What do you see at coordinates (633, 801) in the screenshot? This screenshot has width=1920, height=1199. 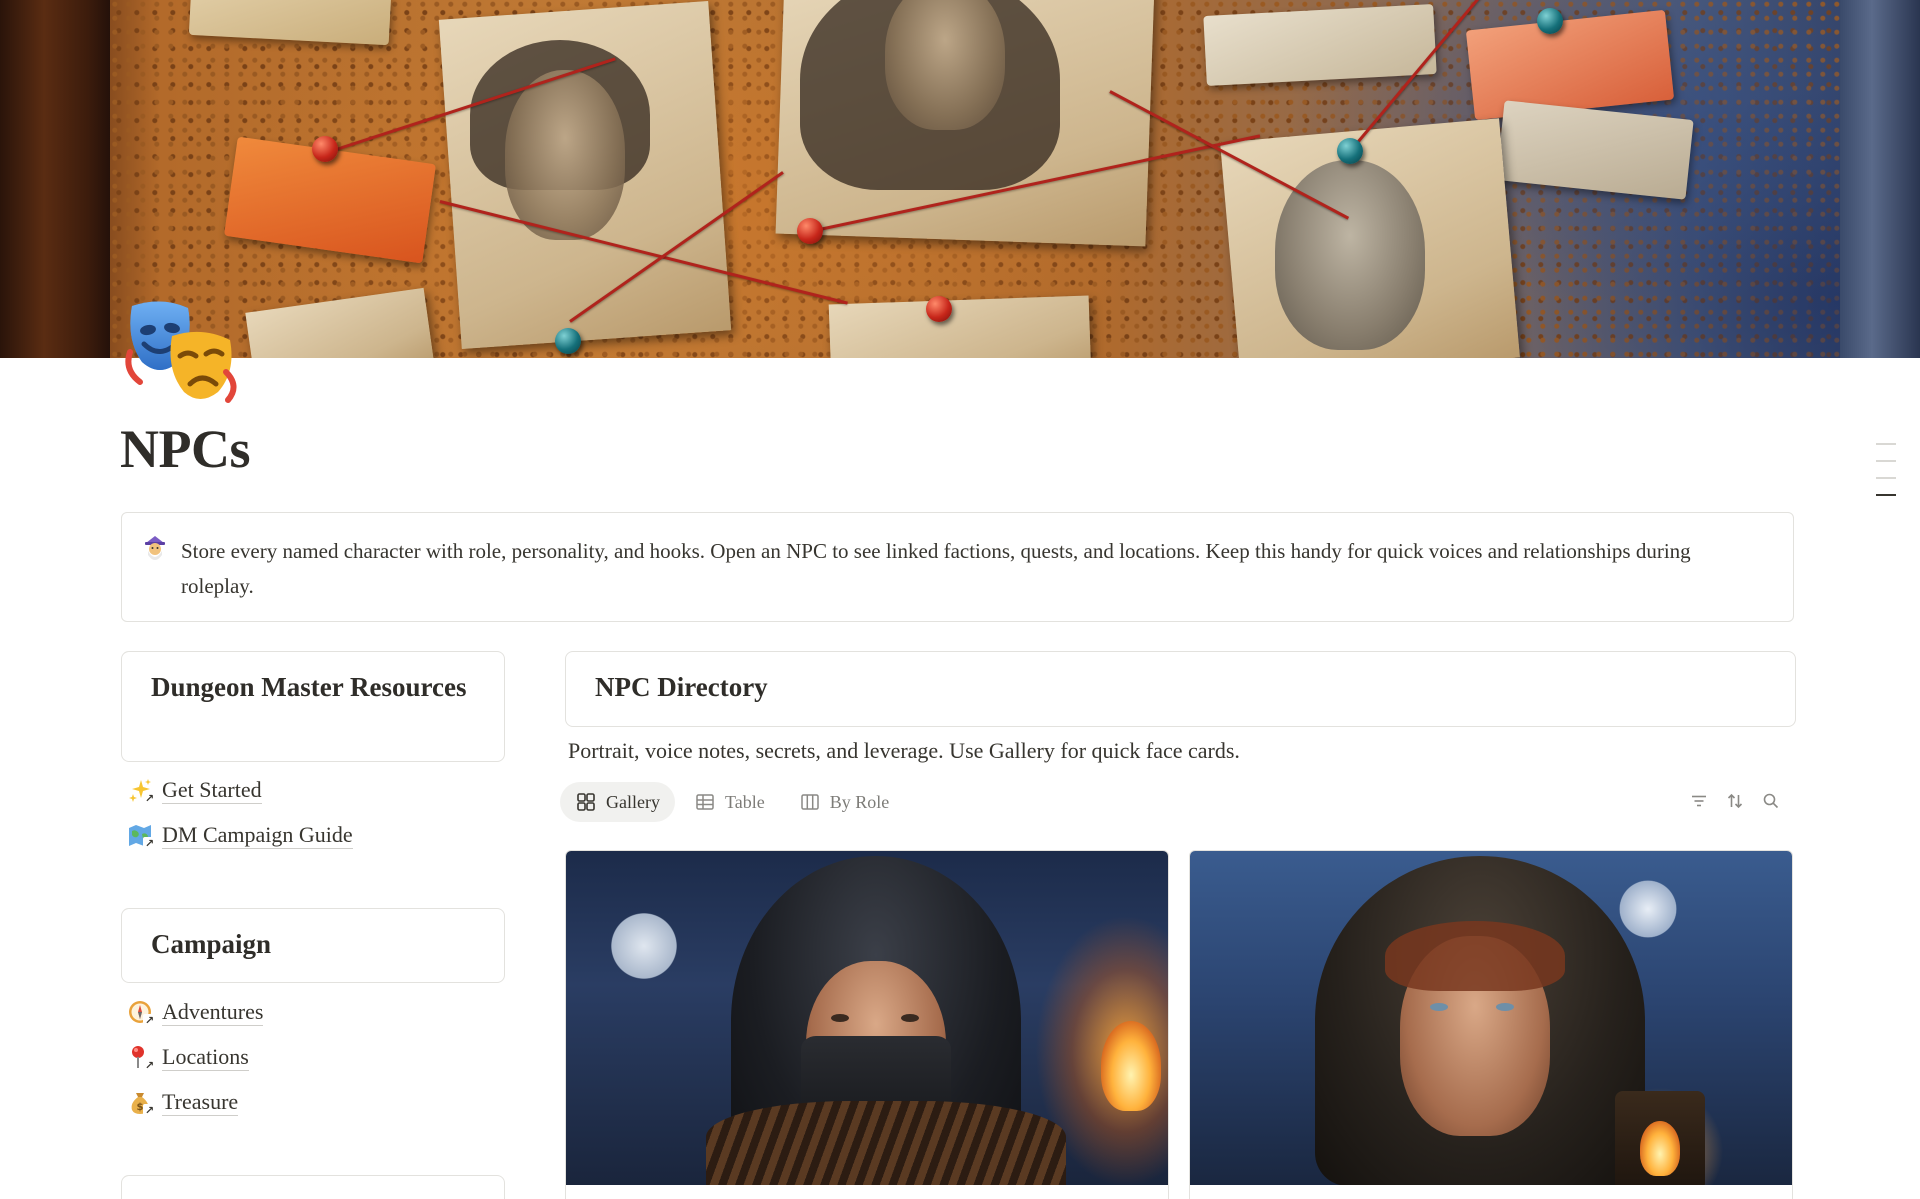 I see `tab-label: Gallery` at bounding box center [633, 801].